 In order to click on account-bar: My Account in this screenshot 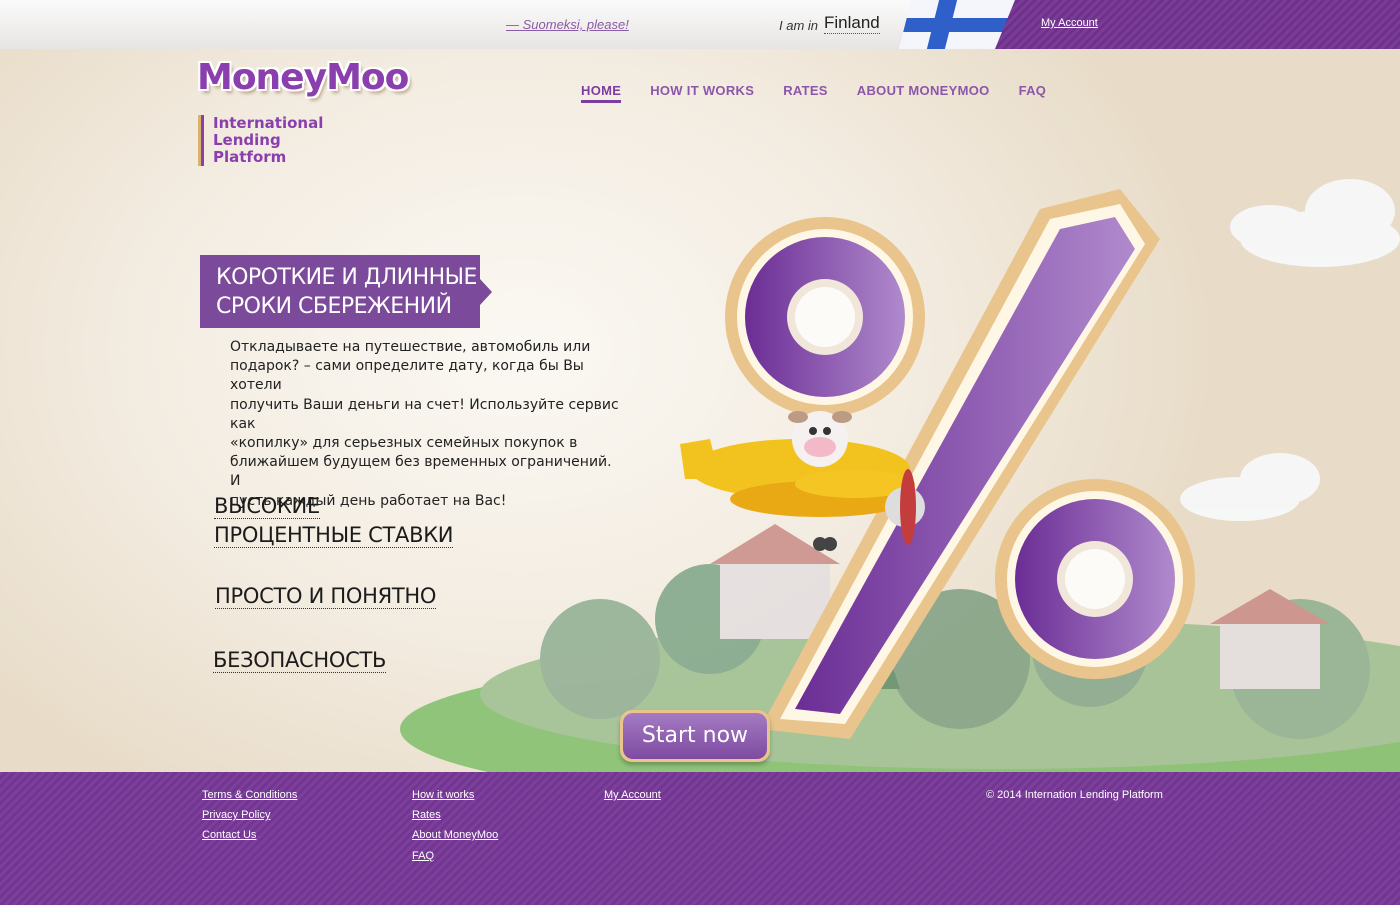, I will do `click(1197, 24)`.